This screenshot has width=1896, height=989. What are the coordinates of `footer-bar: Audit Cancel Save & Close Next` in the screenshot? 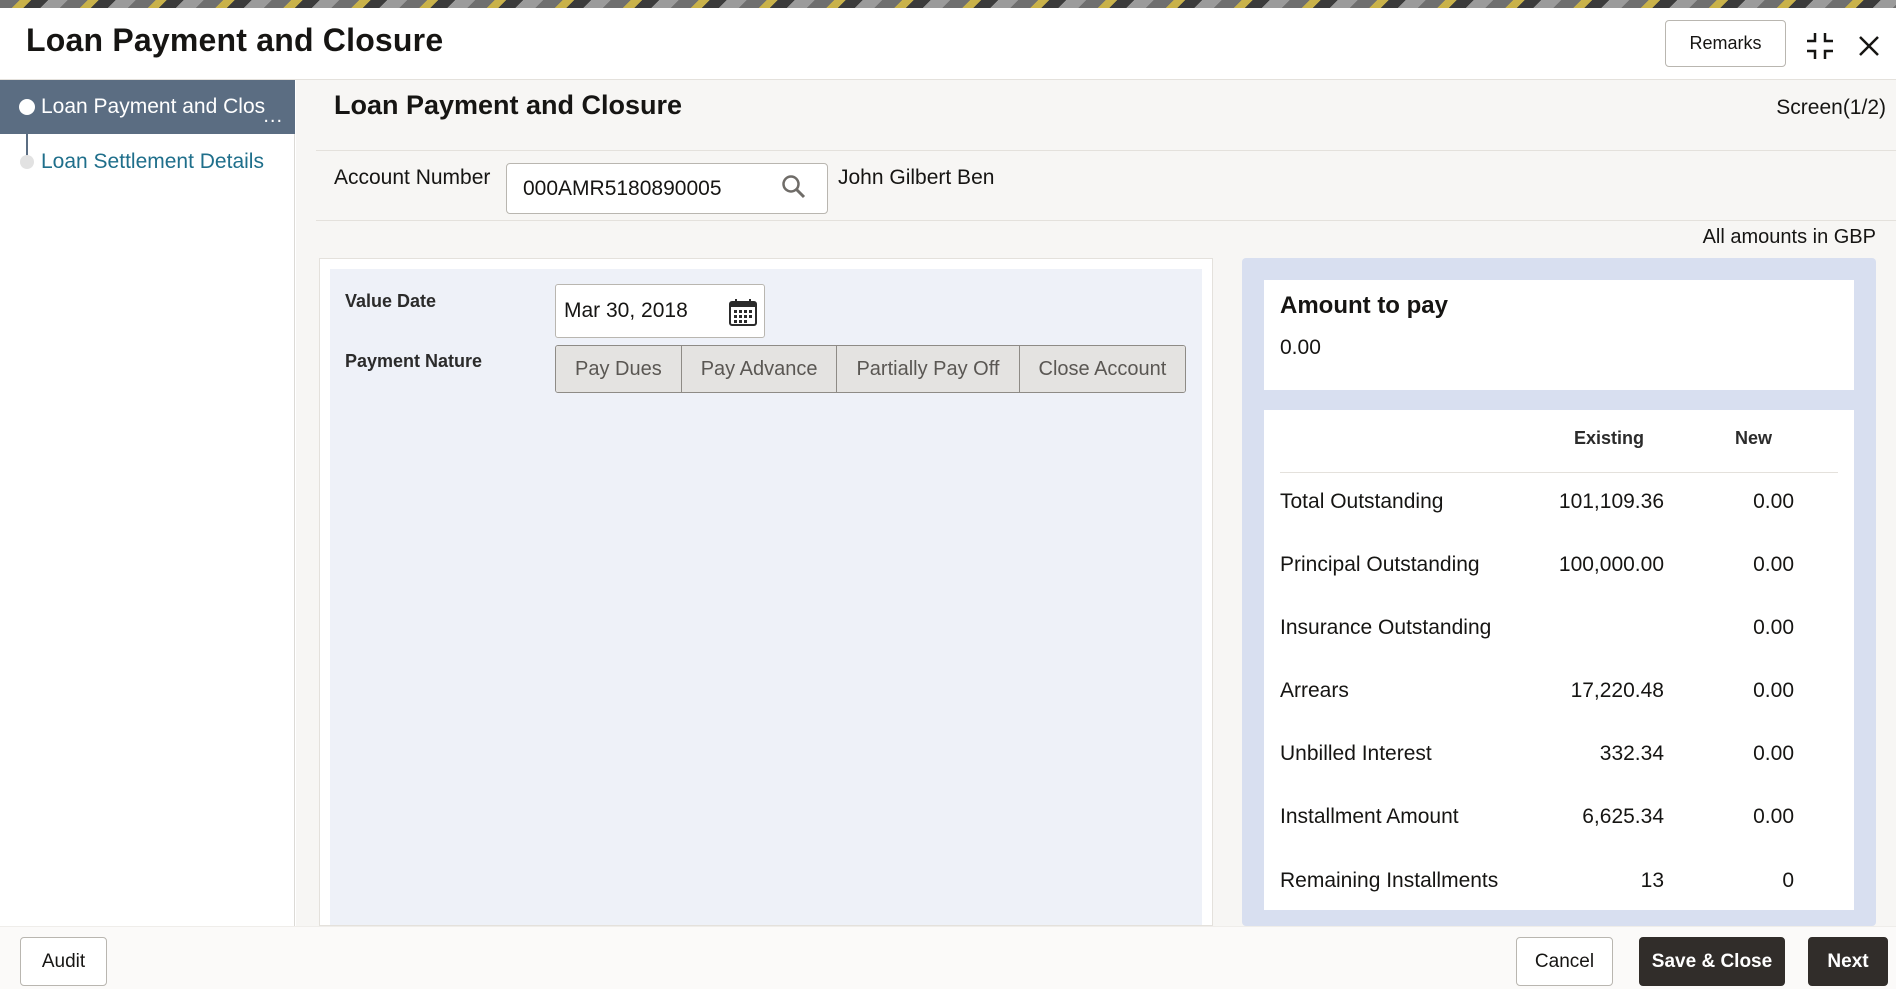 It's located at (948, 957).